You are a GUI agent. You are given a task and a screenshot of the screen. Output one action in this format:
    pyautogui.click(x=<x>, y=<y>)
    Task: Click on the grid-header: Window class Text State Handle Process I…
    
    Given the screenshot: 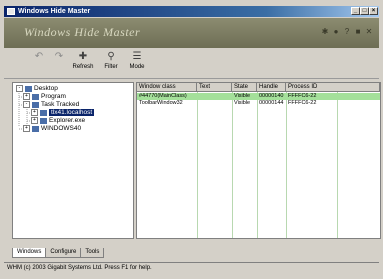 What is the action you would take?
    pyautogui.click(x=258, y=87)
    